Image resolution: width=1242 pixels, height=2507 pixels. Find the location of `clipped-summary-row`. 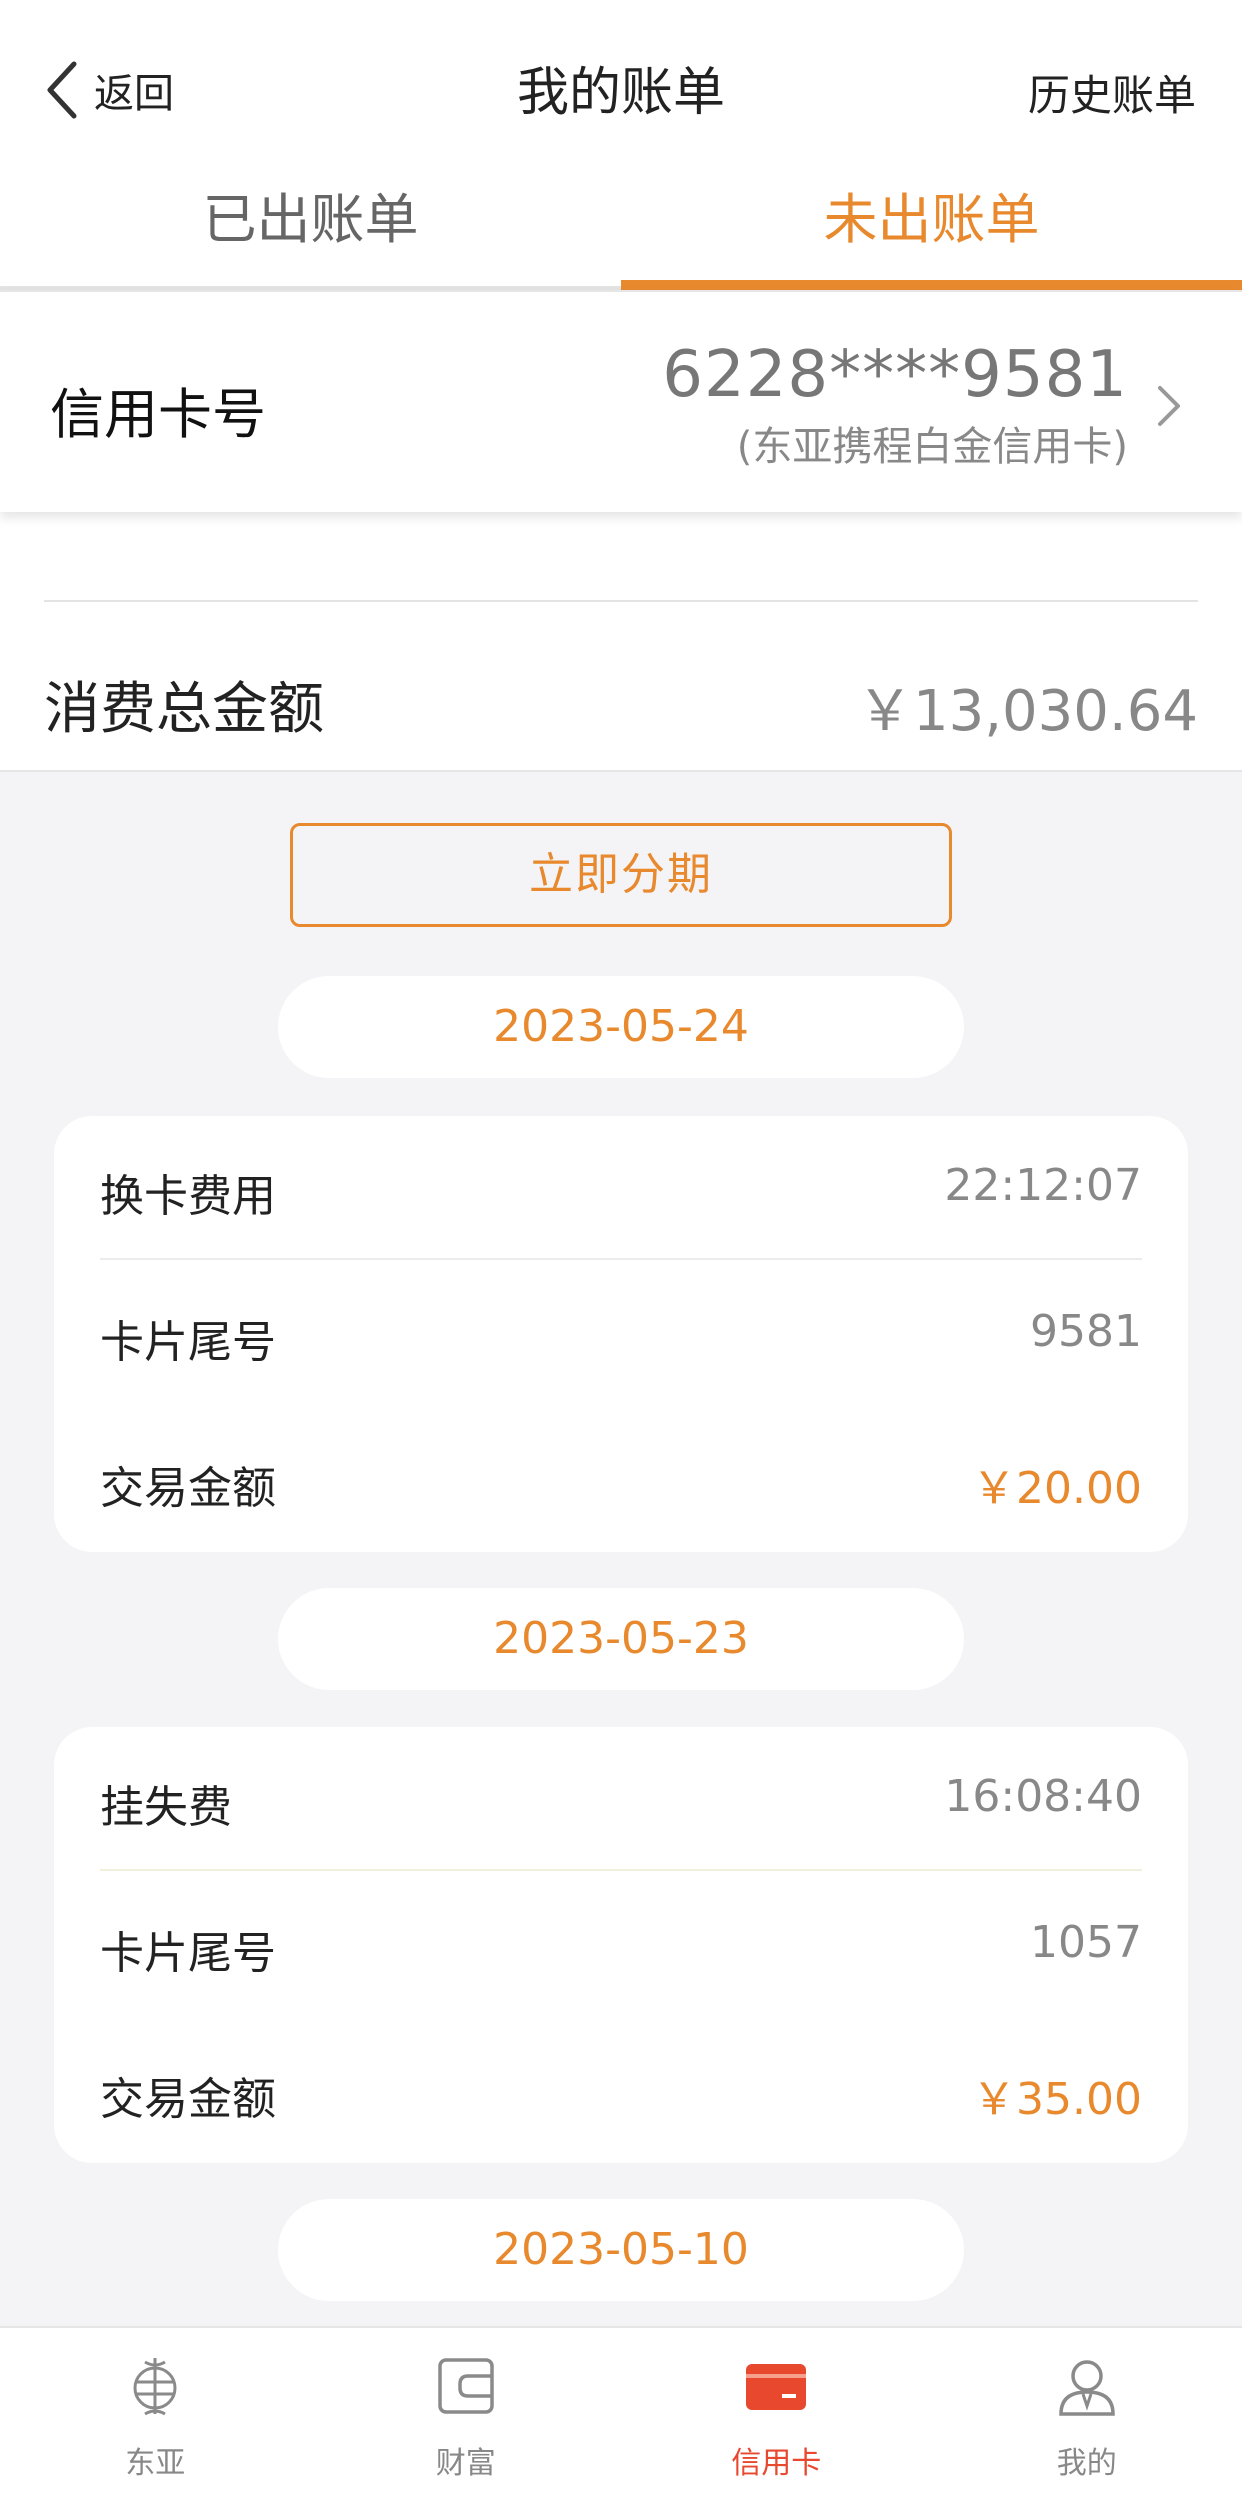

clipped-summary-row is located at coordinates (621, 557).